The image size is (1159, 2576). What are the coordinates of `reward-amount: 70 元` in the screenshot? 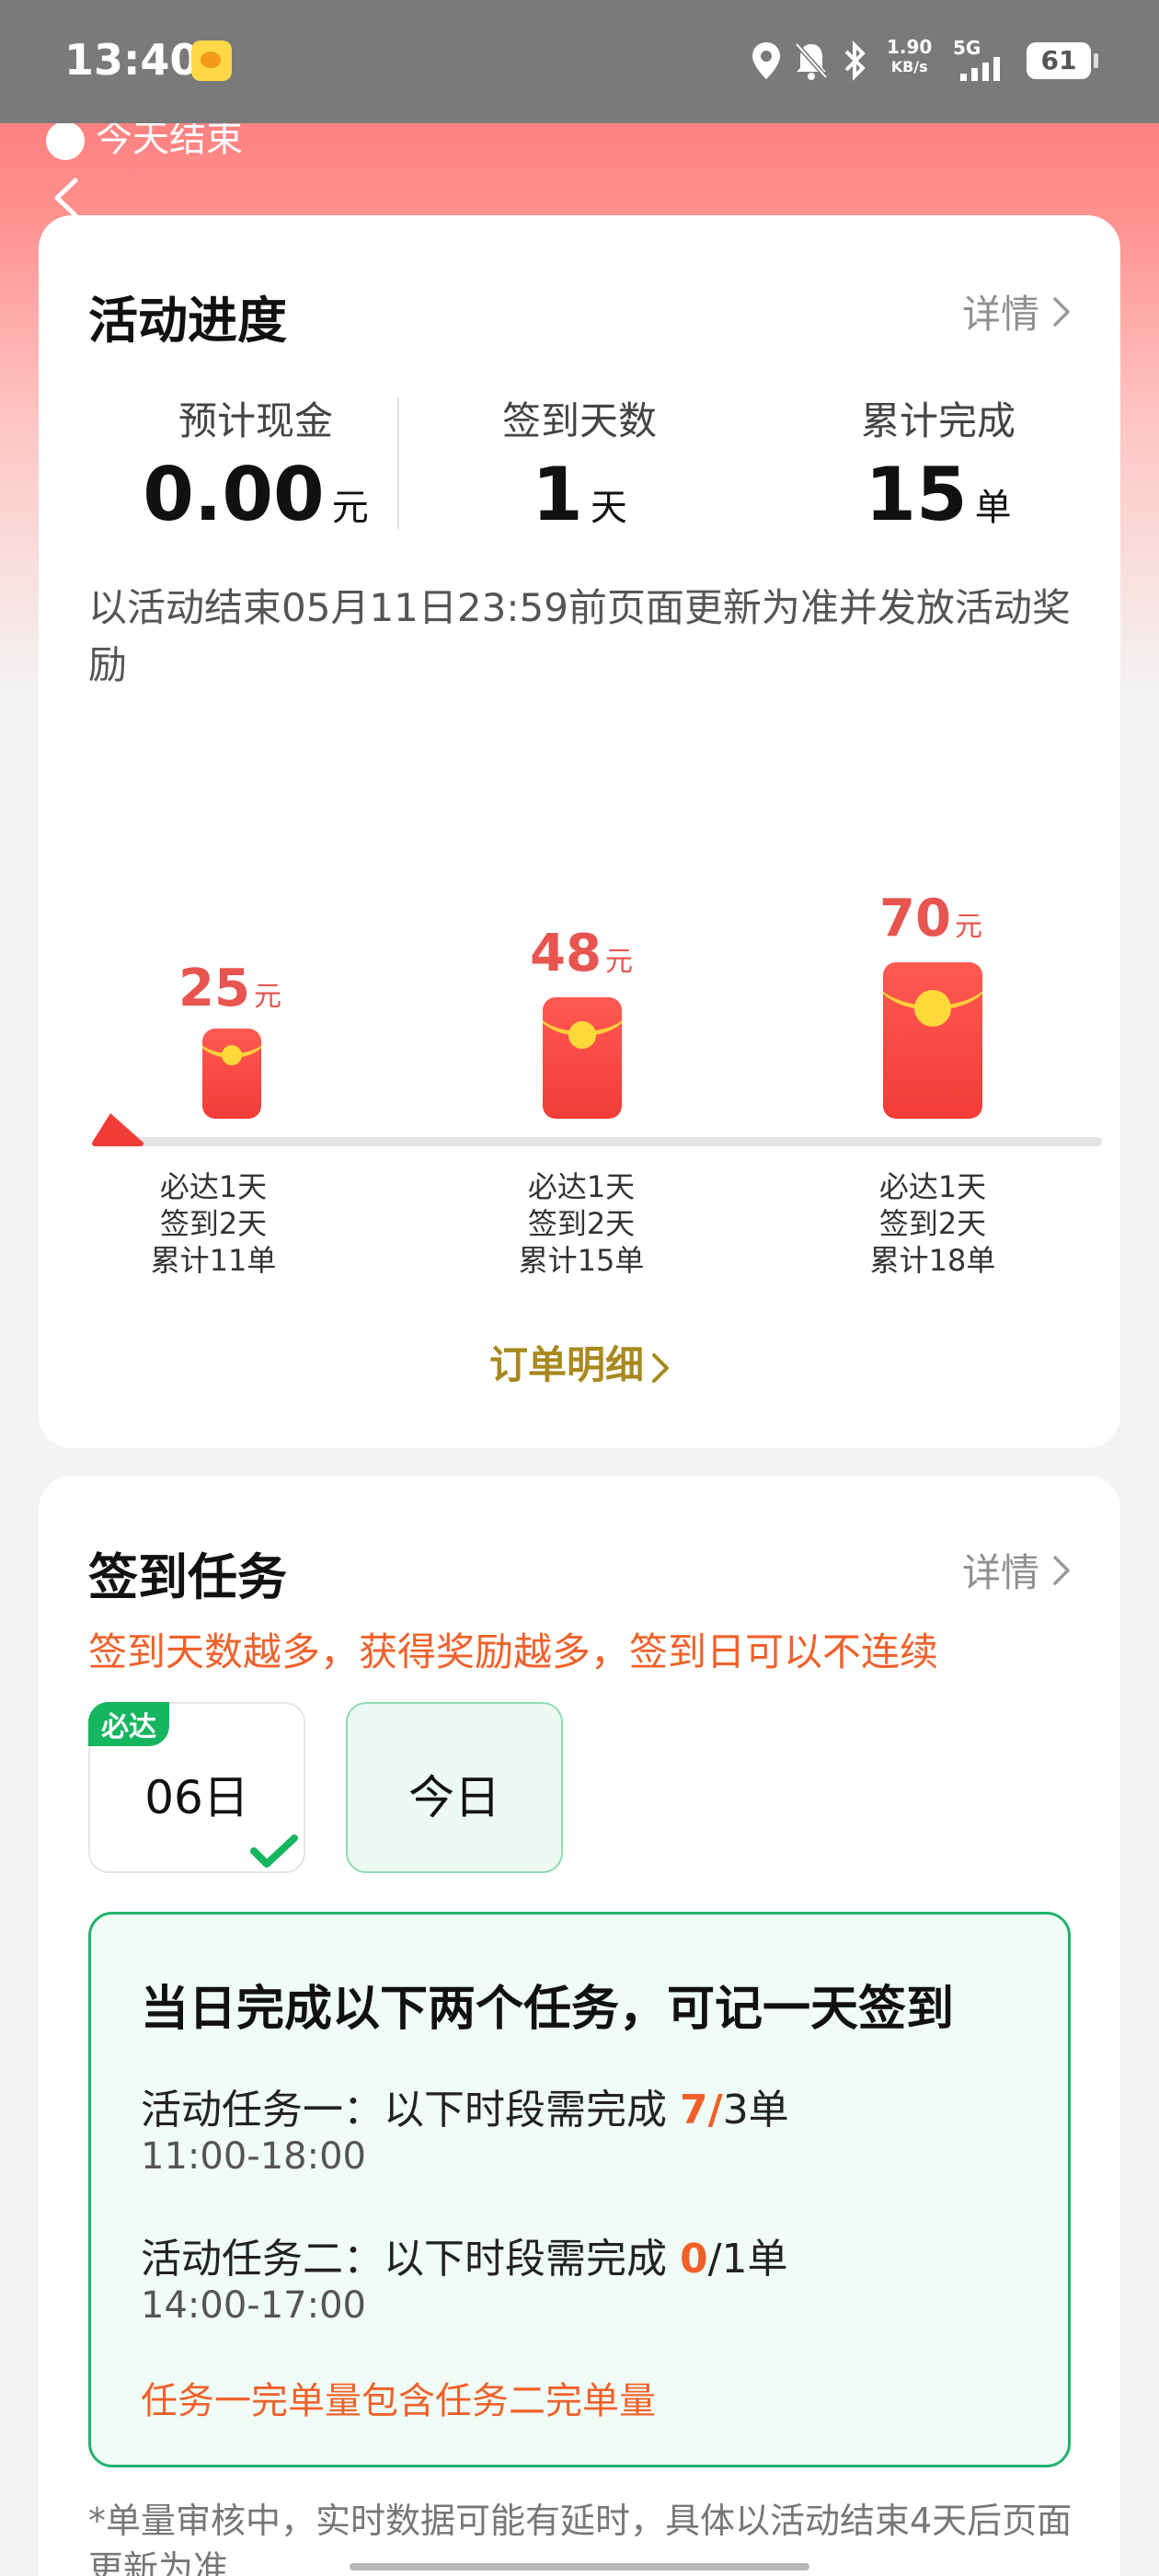 It's located at (930, 919).